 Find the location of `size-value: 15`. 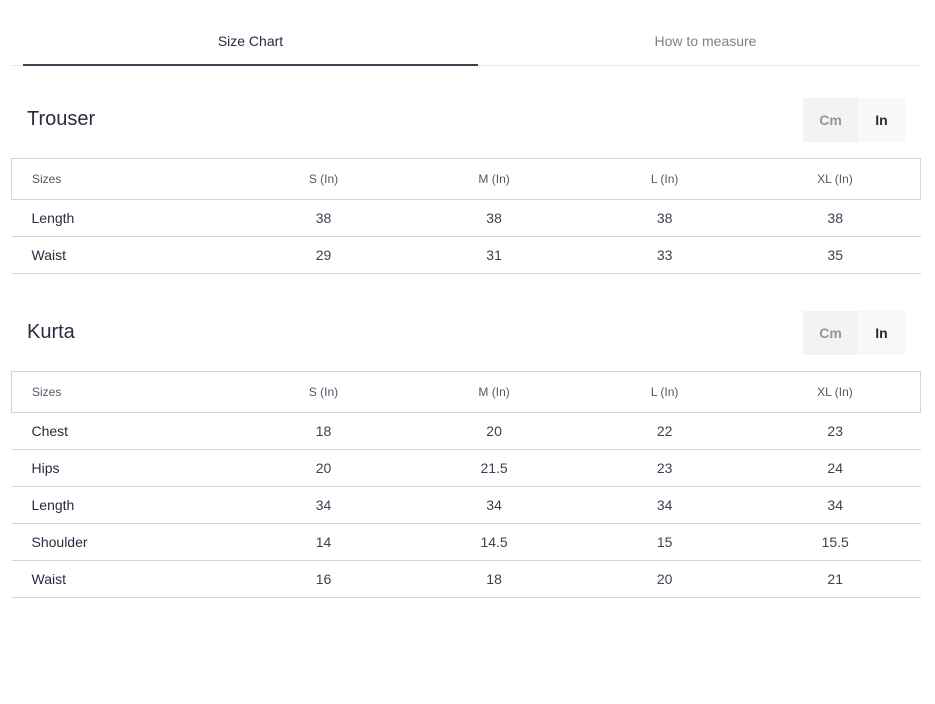

size-value: 15 is located at coordinates (664, 542).